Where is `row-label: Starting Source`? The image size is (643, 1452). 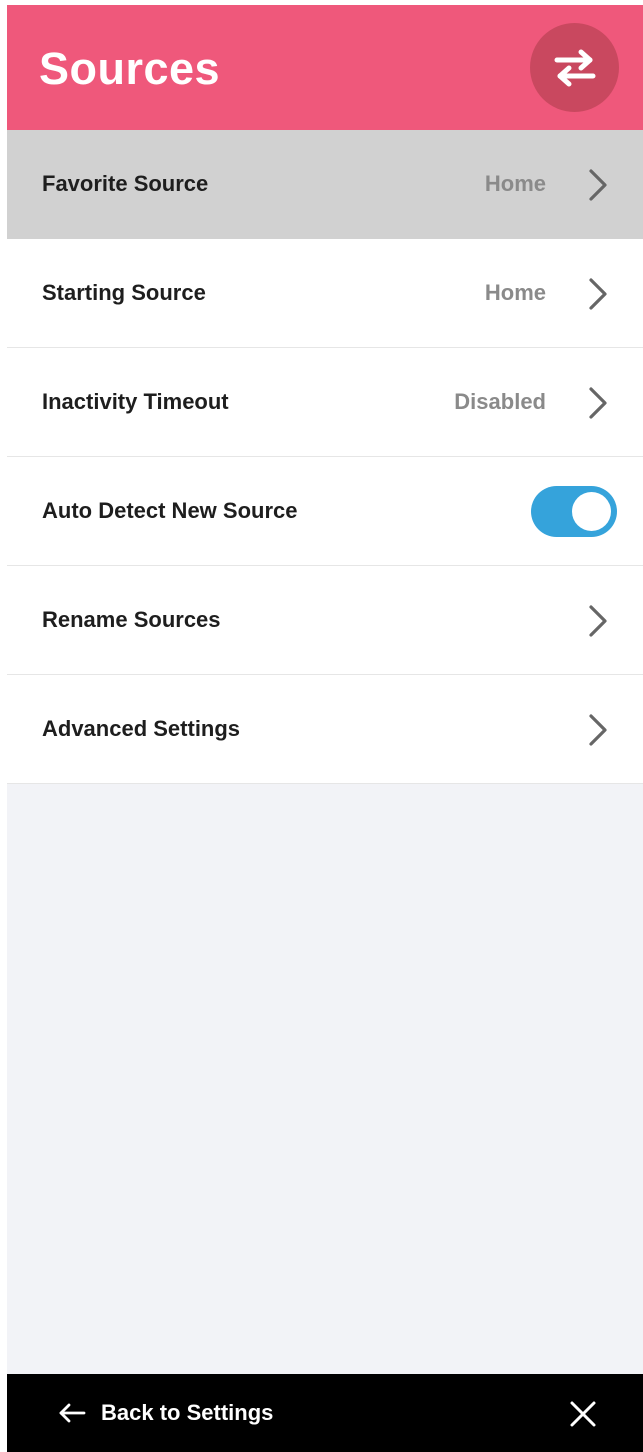
row-label: Starting Source is located at coordinates (124, 292).